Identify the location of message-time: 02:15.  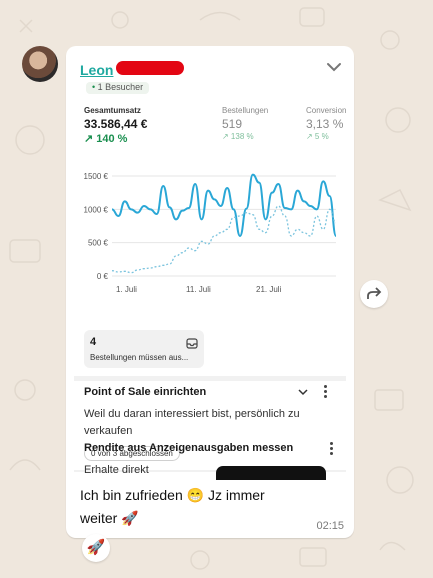
(330, 526).